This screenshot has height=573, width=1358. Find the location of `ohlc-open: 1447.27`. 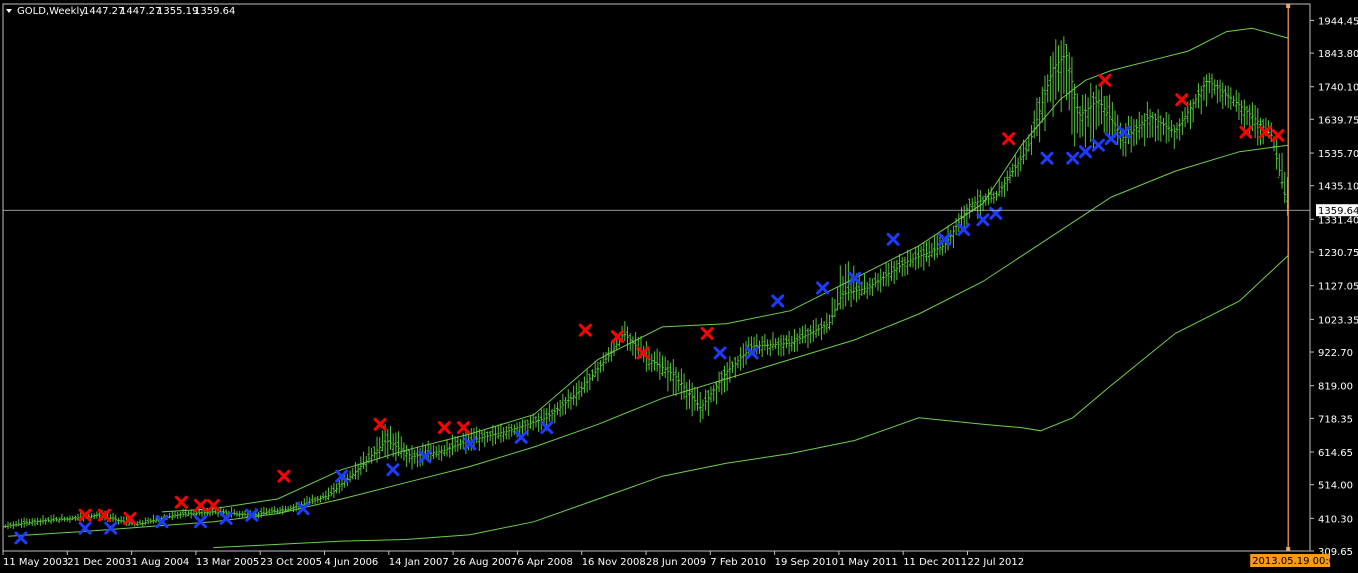

ohlc-open: 1447.27 is located at coordinates (103, 11).